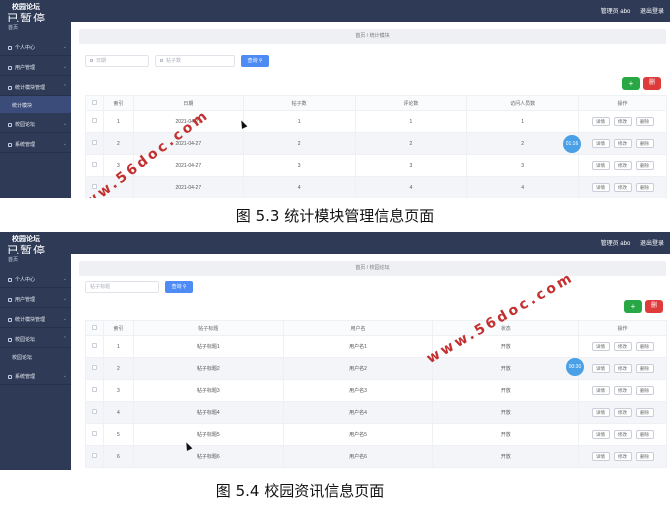 The image size is (670, 515). What do you see at coordinates (35, 123) in the screenshot?
I see `sidebar-item-forum: 校园论坛 ⌄` at bounding box center [35, 123].